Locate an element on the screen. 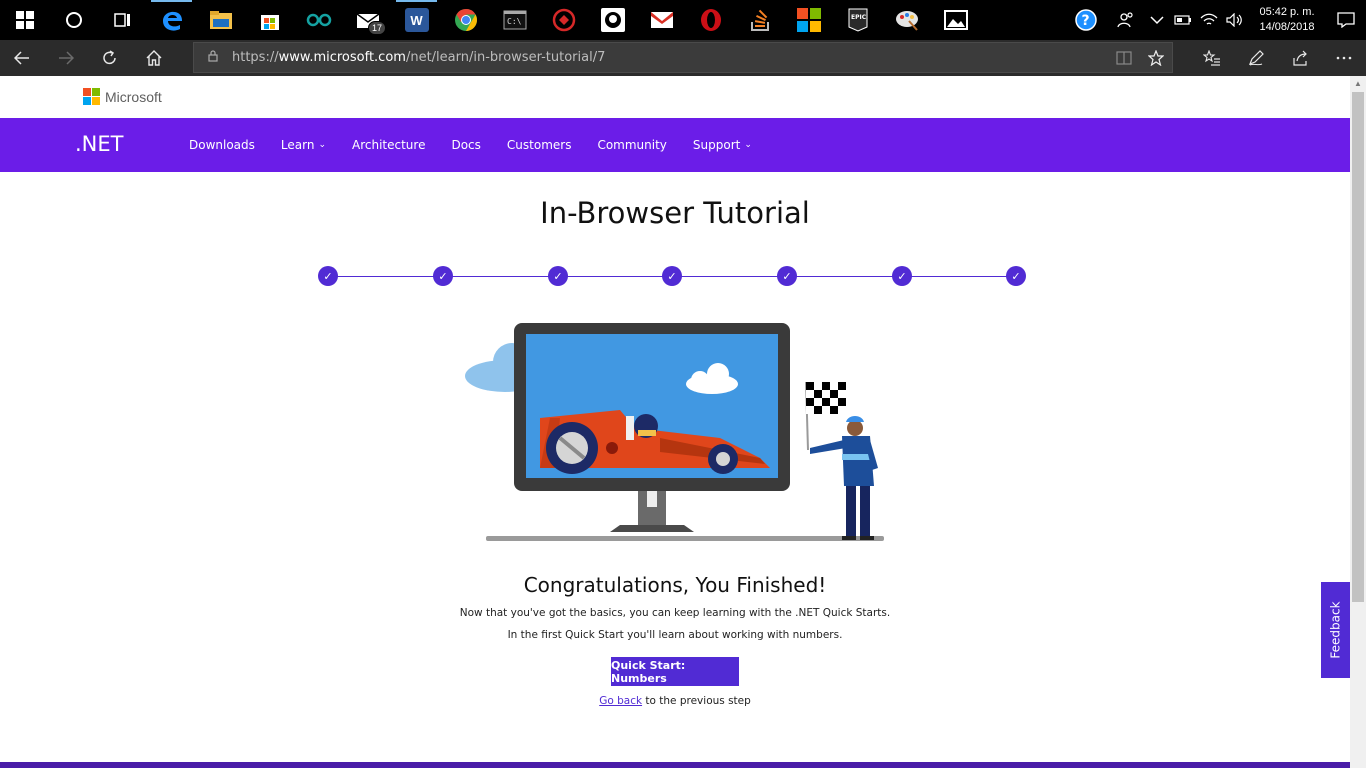 This screenshot has width=1366, height=768. chevron-up-icon is located at coordinates (1157, 20).